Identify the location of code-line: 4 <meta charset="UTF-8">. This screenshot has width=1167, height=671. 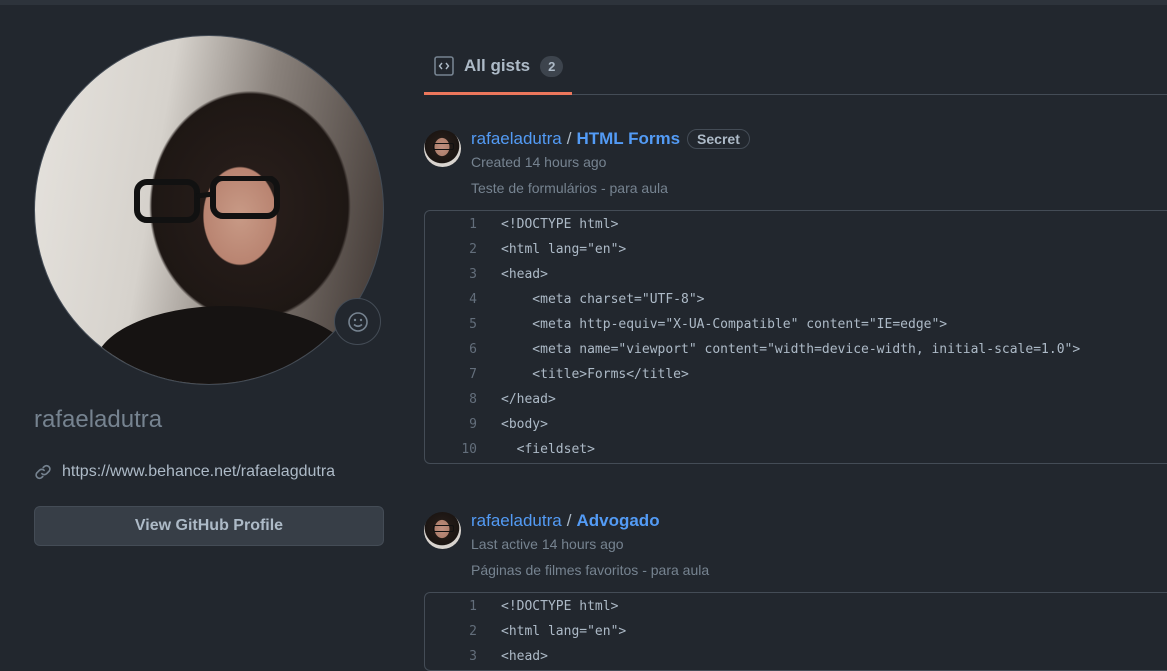
(796, 299).